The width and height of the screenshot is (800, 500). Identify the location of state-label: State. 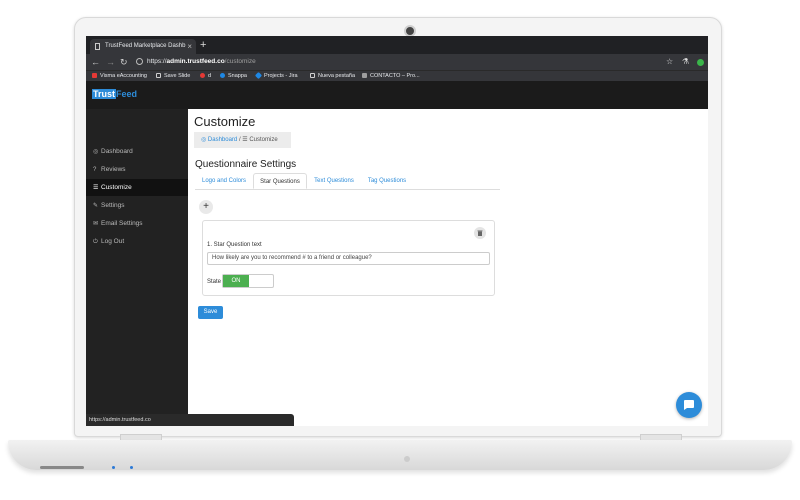
(214, 282).